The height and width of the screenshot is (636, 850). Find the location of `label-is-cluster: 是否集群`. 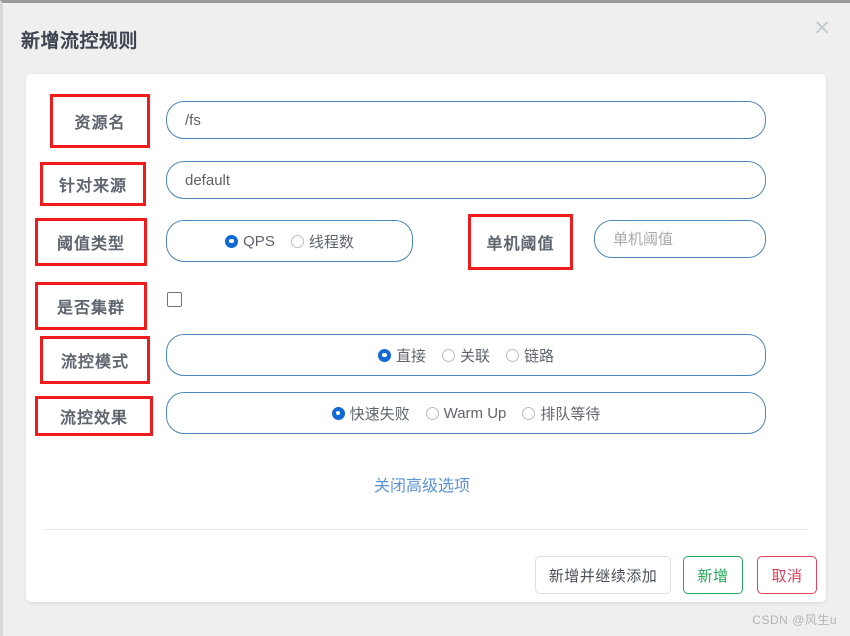

label-is-cluster: 是否集群 is located at coordinates (91, 306).